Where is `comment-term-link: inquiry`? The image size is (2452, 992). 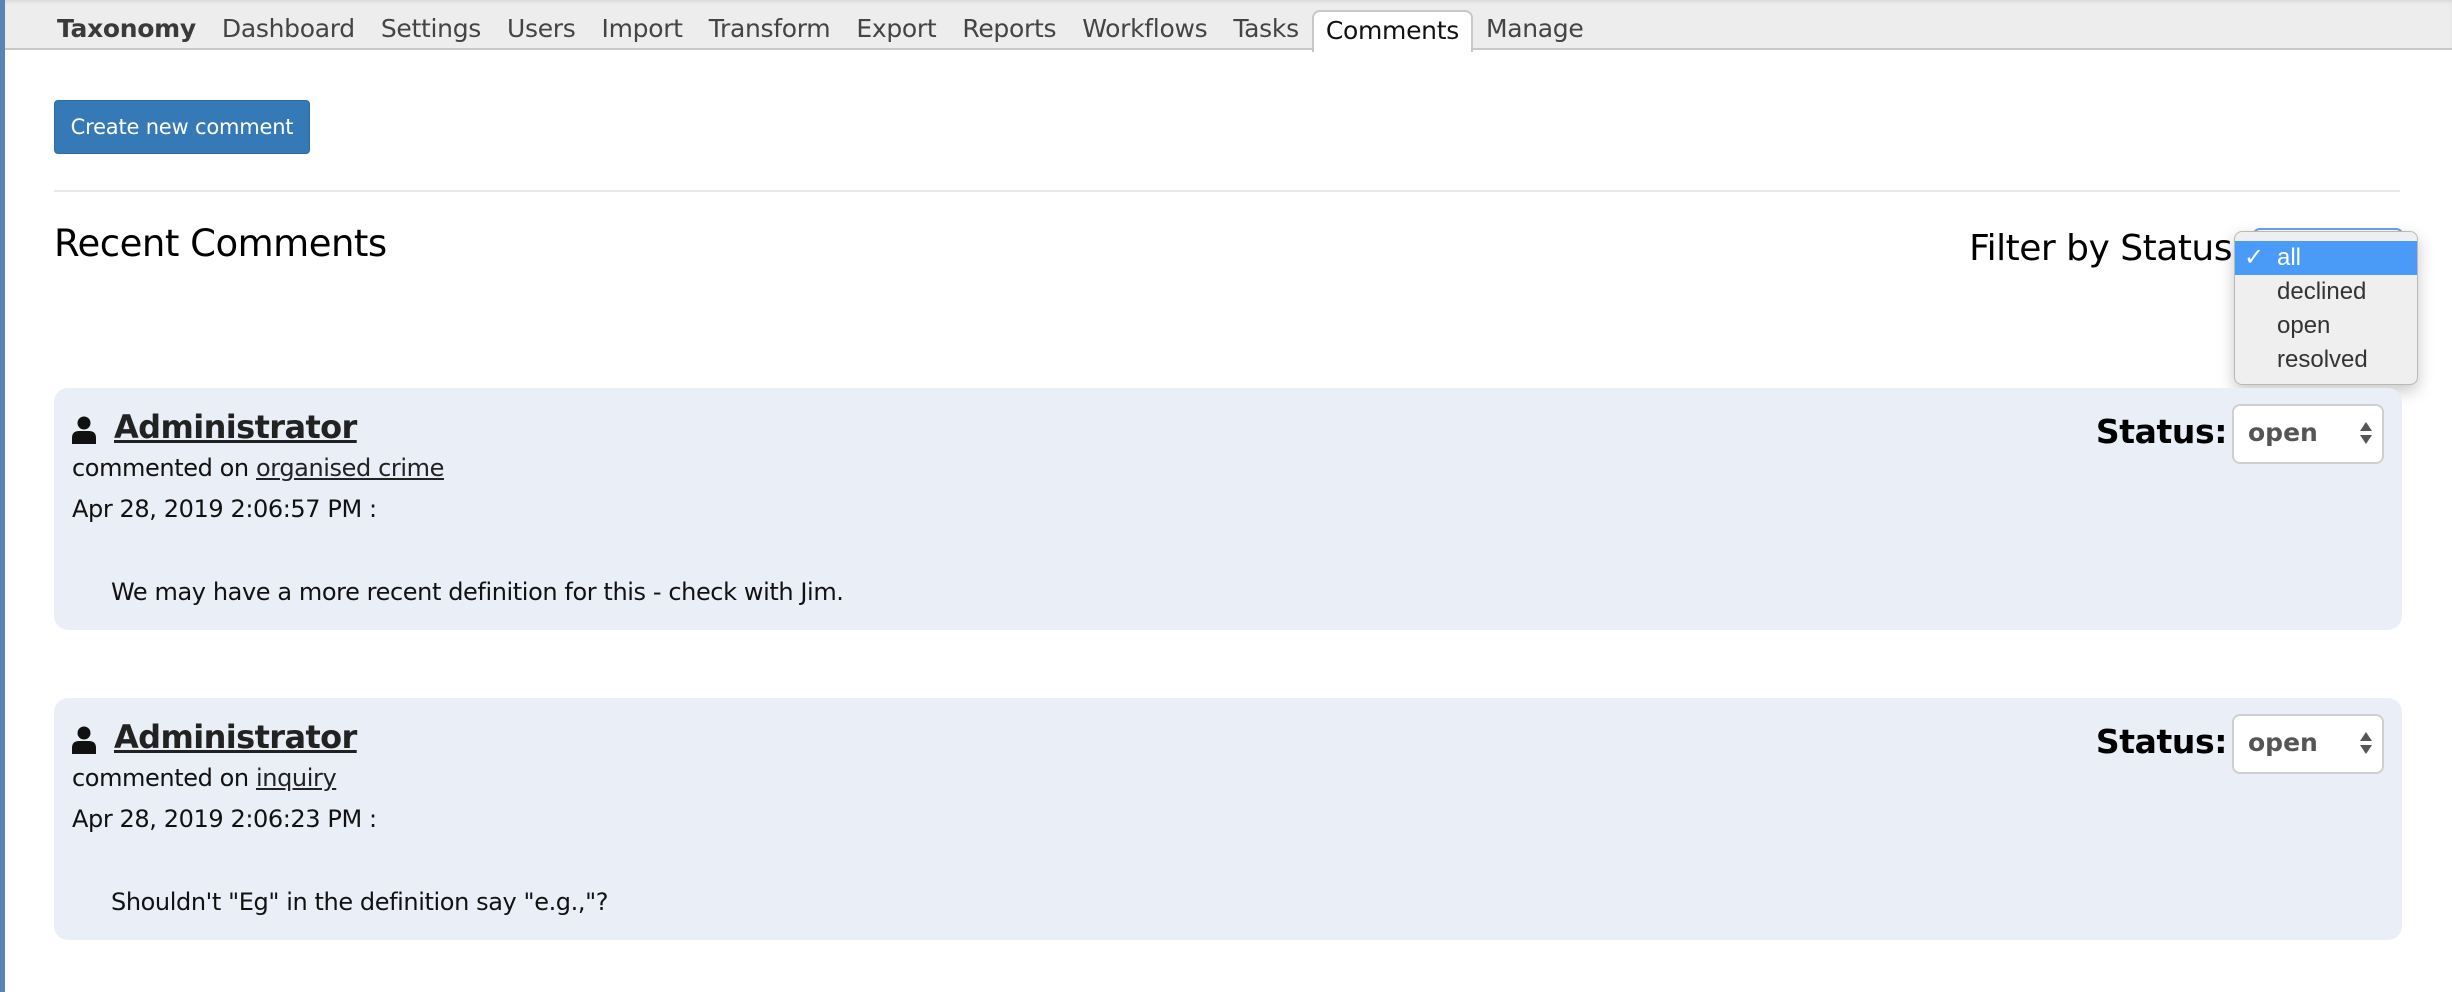 comment-term-link: inquiry is located at coordinates (296, 778).